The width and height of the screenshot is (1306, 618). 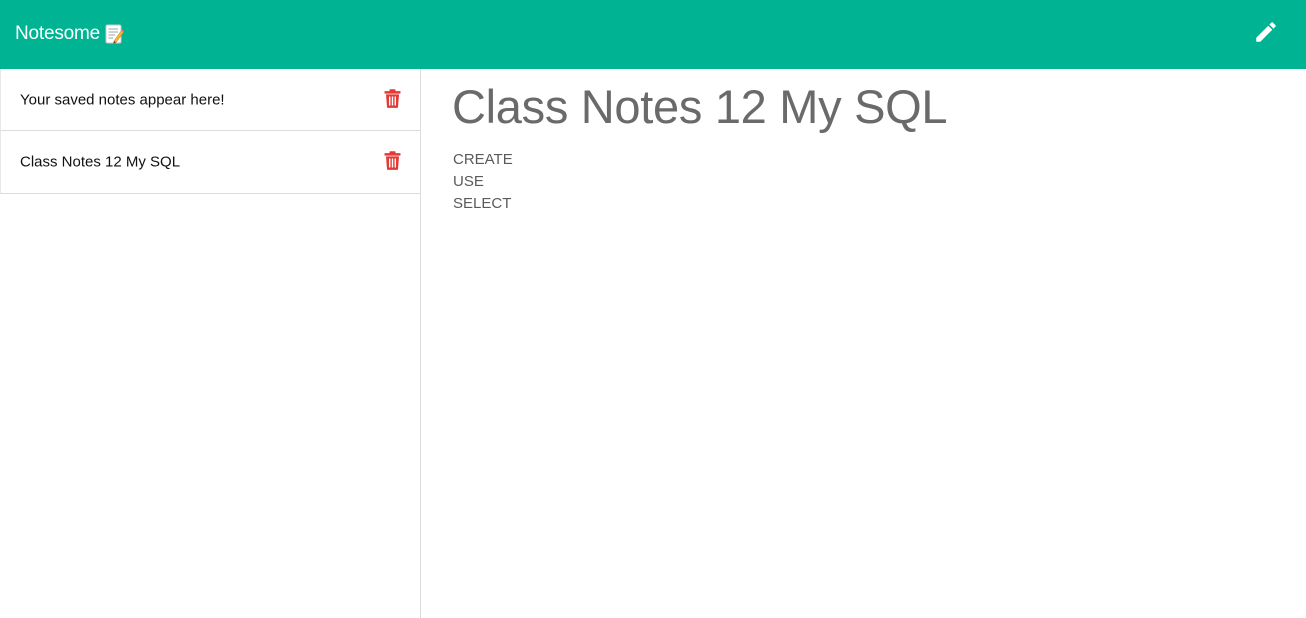 What do you see at coordinates (468, 181) in the screenshot?
I see `note-line: USE` at bounding box center [468, 181].